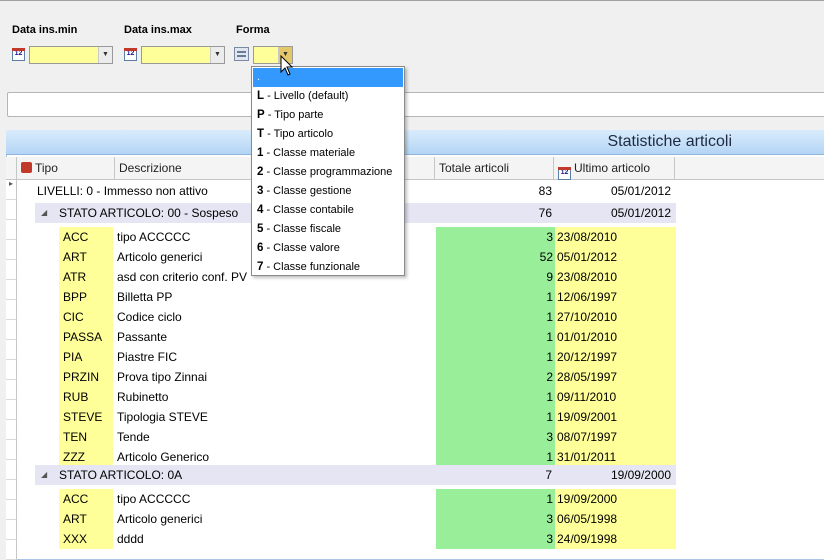  What do you see at coordinates (149, 213) in the screenshot?
I see `group-label: STATO ARTICOLO: 00 - Sospeso` at bounding box center [149, 213].